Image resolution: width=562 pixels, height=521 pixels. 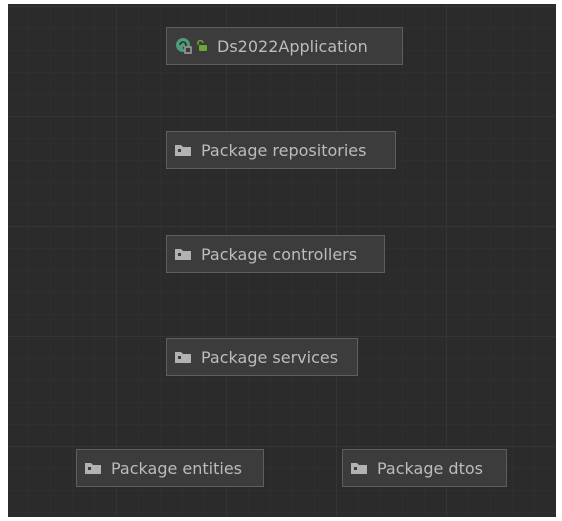 I want to click on application-node: Ds2022Application, so click(x=284, y=46).